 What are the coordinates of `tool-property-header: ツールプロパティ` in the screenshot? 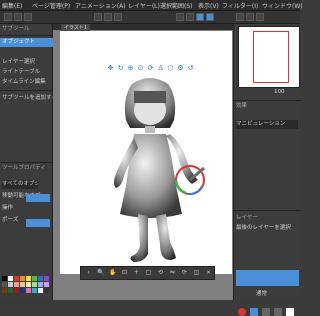 It's located at (24, 168).